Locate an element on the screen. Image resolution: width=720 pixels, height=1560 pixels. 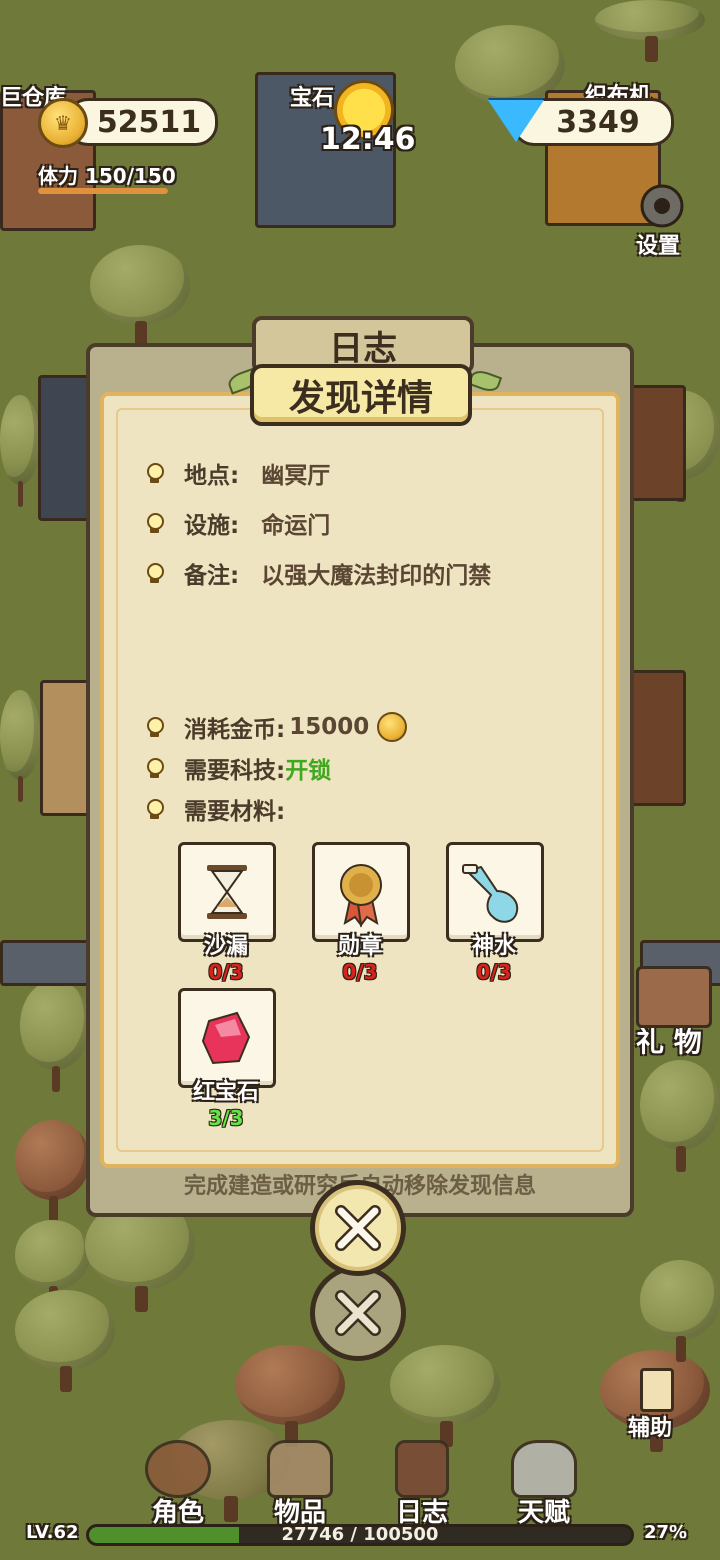
weapon-rack-building is located at coordinates (658, 738).